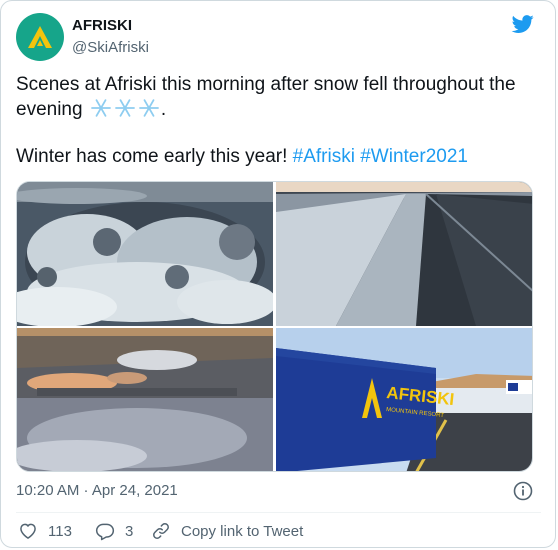 Image resolution: width=558 pixels, height=550 pixels. I want to click on like-button: 113, so click(45, 531).